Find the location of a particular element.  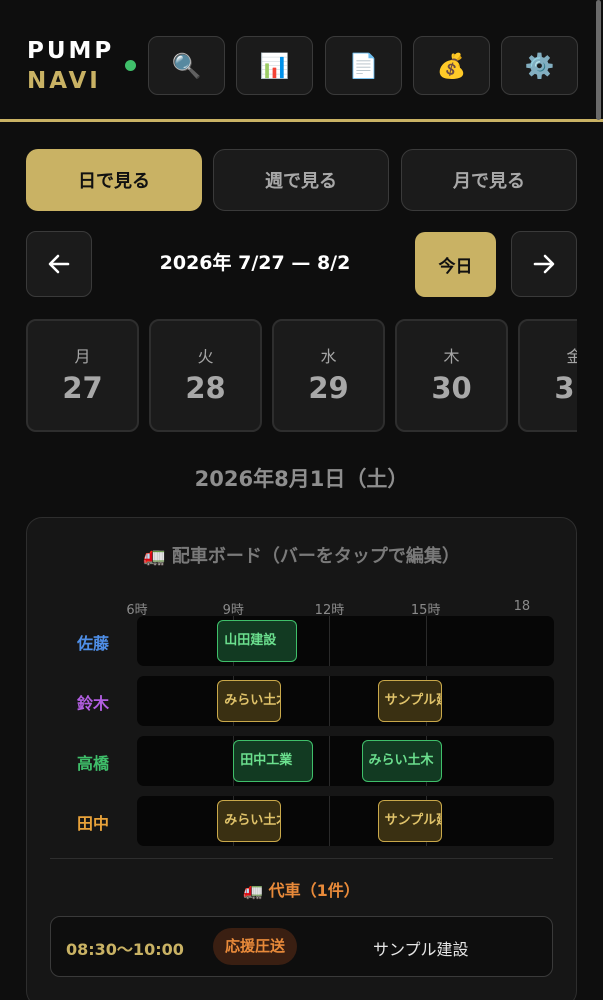

arrow-left-icon is located at coordinates (59, 264).